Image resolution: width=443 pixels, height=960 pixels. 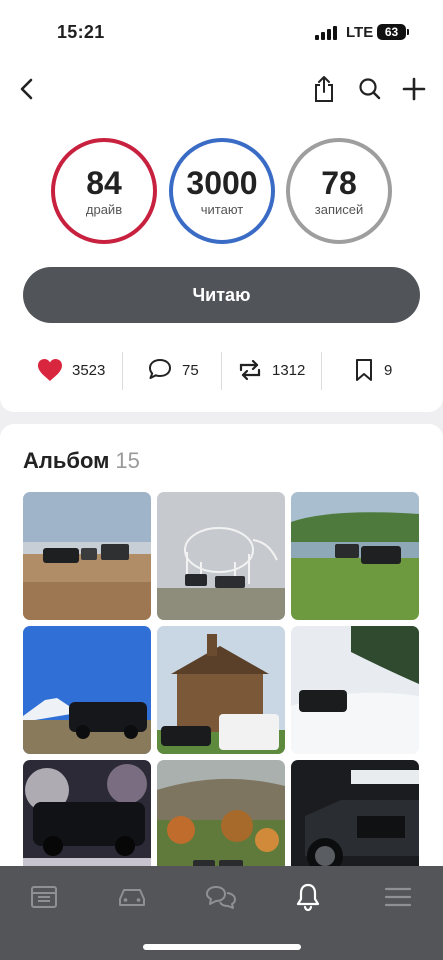 What do you see at coordinates (250, 370) in the screenshot?
I see `repost-icon` at bounding box center [250, 370].